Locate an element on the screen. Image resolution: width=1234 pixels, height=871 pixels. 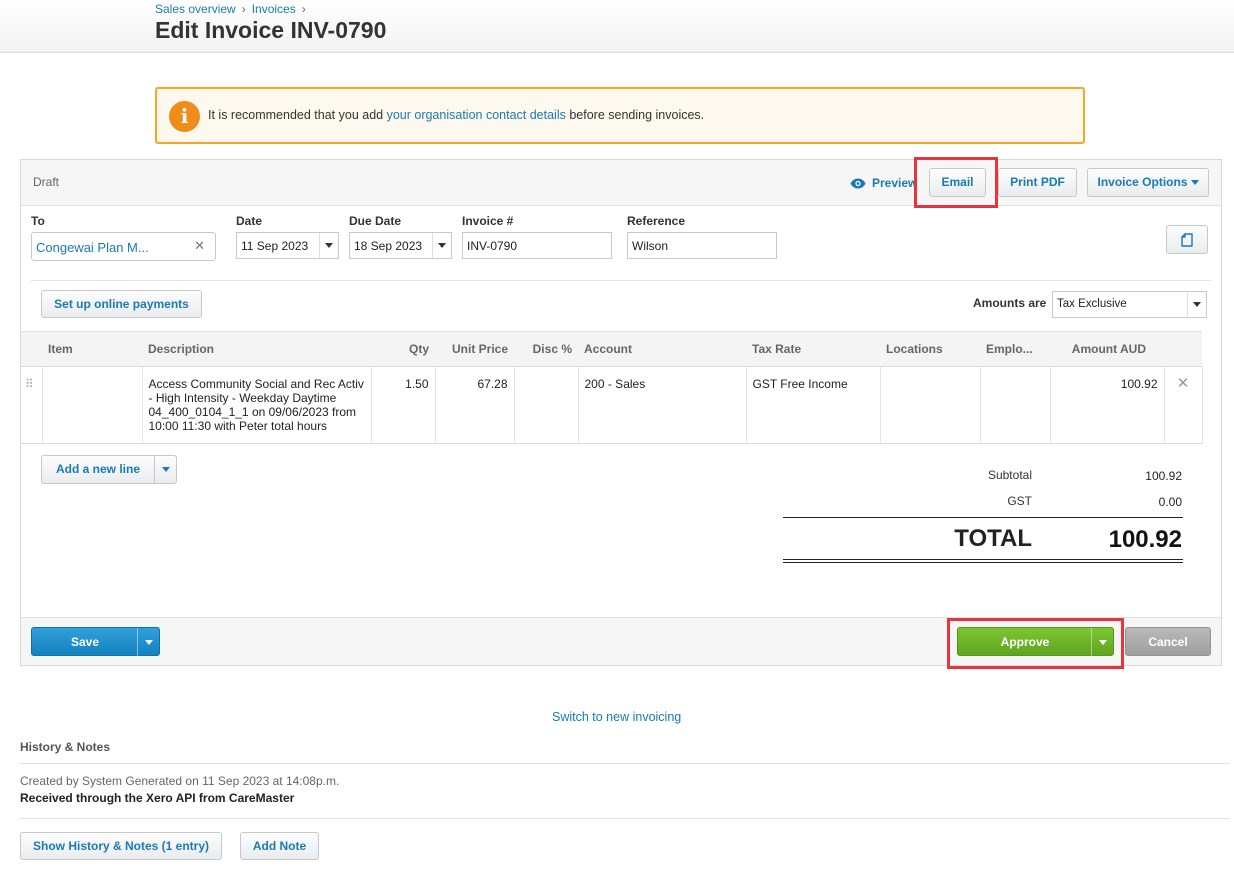
subtotal-value: 100.92 is located at coordinates (1163, 476).